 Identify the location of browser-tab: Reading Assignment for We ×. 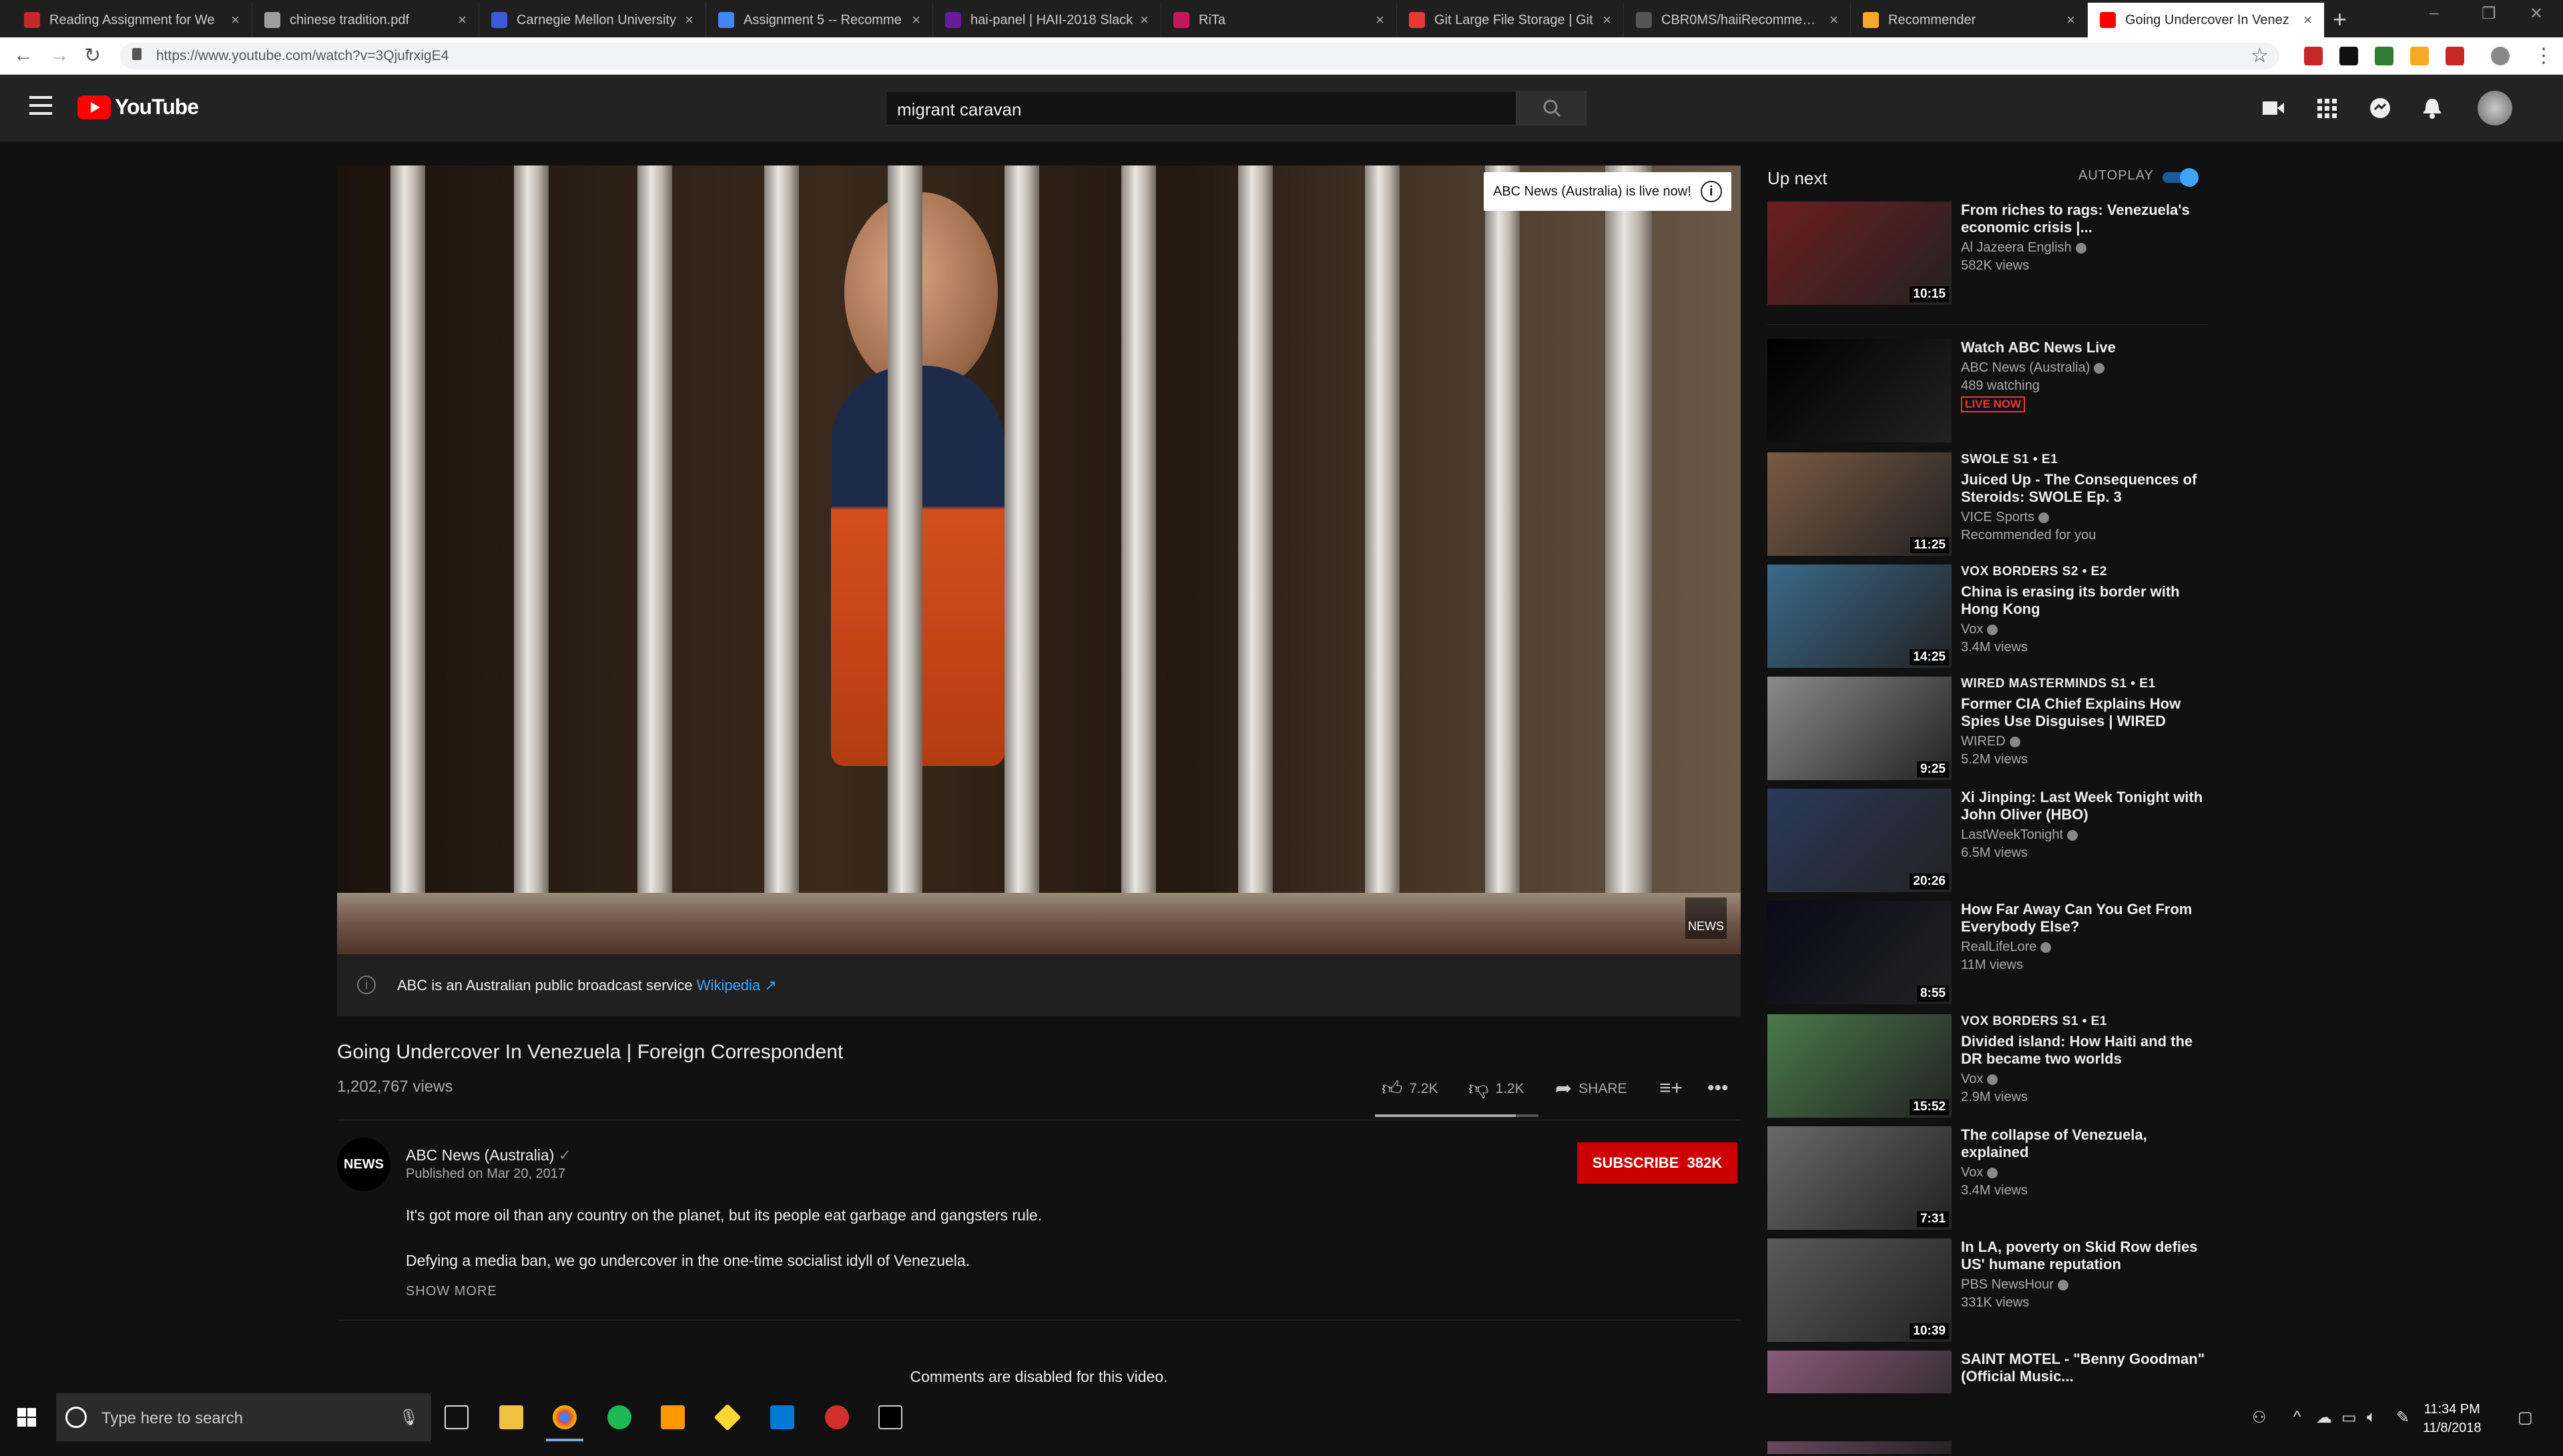
(132, 20).